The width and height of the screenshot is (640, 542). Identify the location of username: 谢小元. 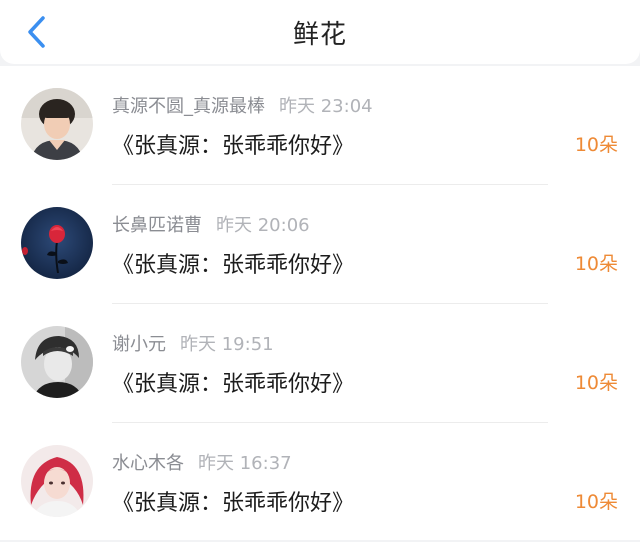
(139, 344).